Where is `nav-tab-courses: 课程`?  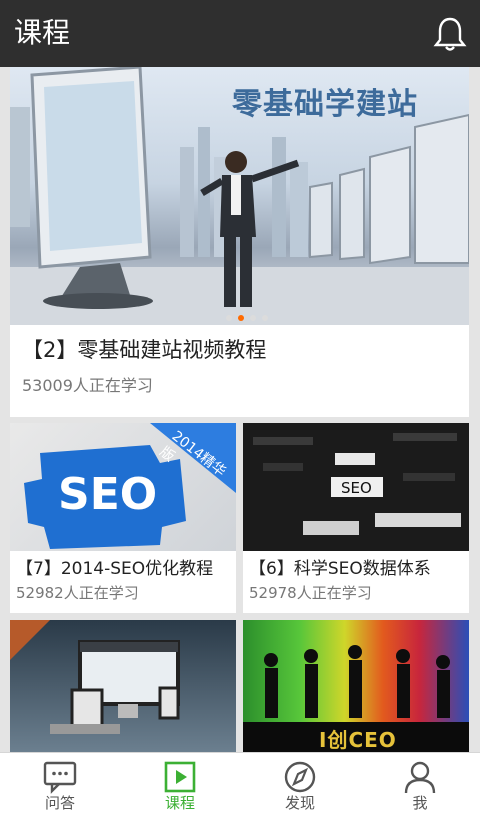 nav-tab-courses: 课程 is located at coordinates (180, 784).